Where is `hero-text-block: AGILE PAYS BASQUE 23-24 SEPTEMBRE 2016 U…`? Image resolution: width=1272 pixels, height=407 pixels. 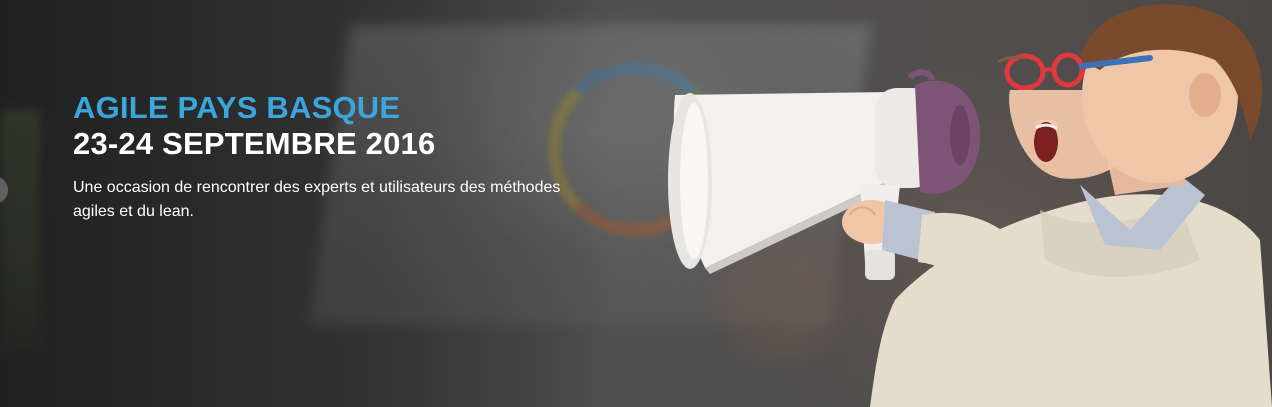 hero-text-block: AGILE PAYS BASQUE 23-24 SEPTEMBRE 2016 U… is located at coordinates (353, 157).